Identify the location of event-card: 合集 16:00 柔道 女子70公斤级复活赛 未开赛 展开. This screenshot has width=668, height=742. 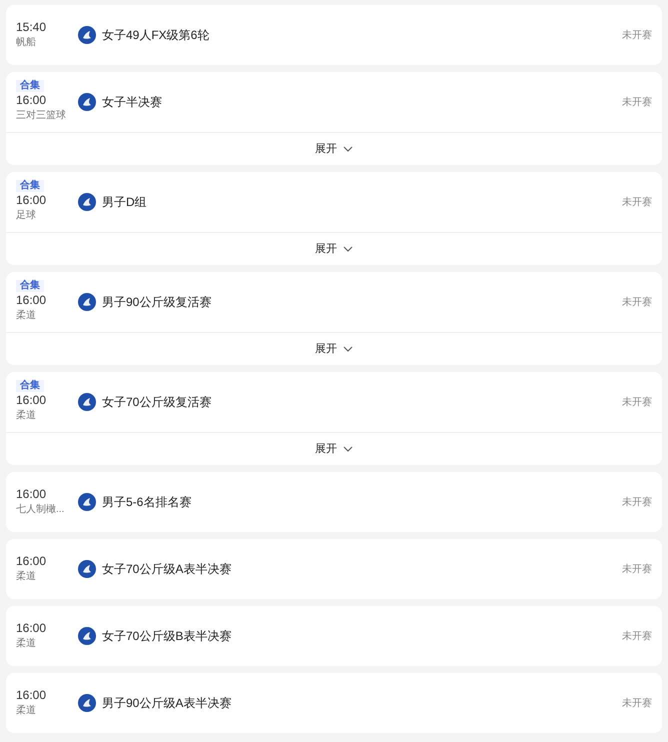
(334, 418).